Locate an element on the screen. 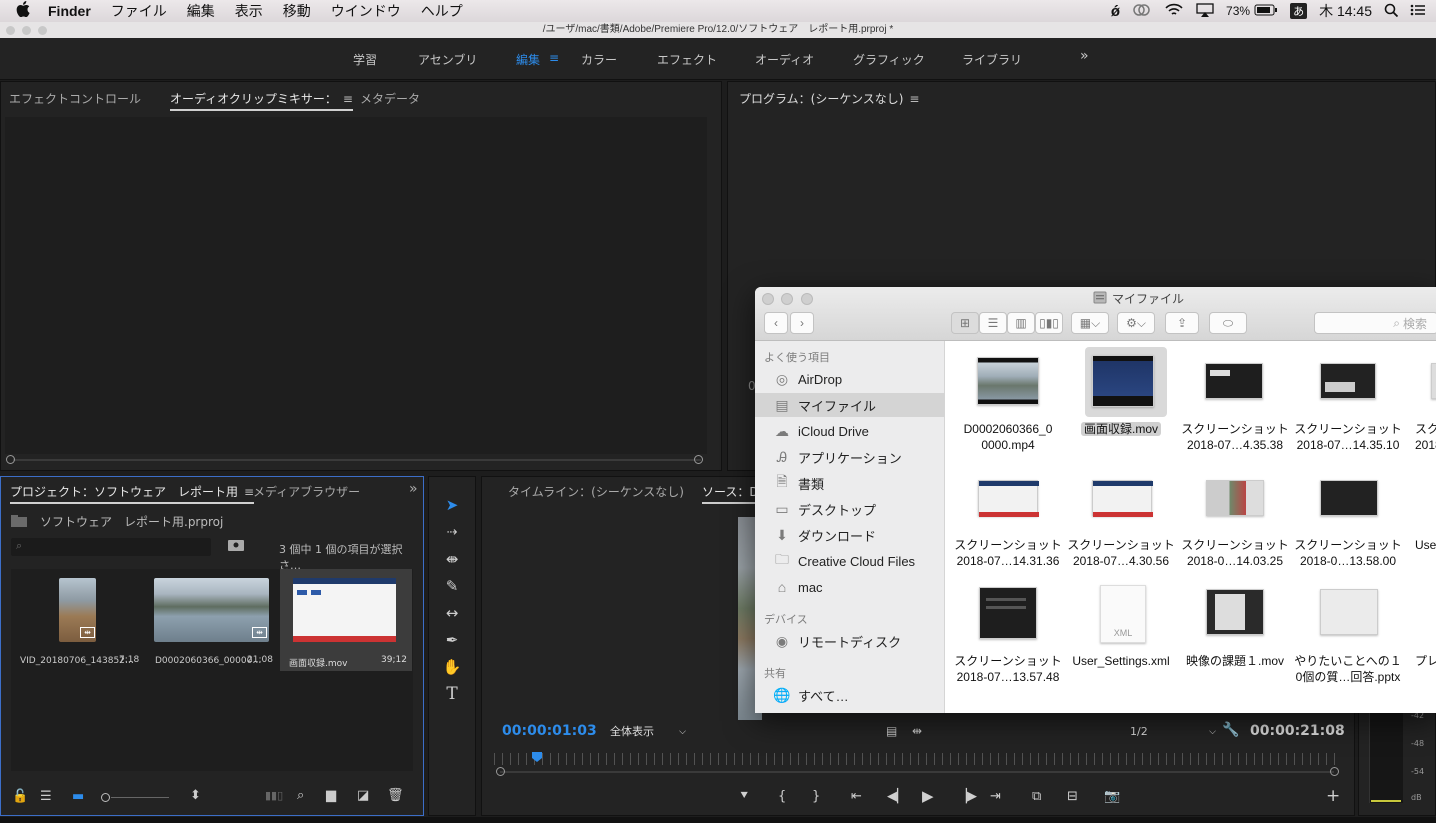 The height and width of the screenshot is (823, 1436). file-item: スクリーンショット 2018-07…4.30.56 is located at coordinates (1121, 553).